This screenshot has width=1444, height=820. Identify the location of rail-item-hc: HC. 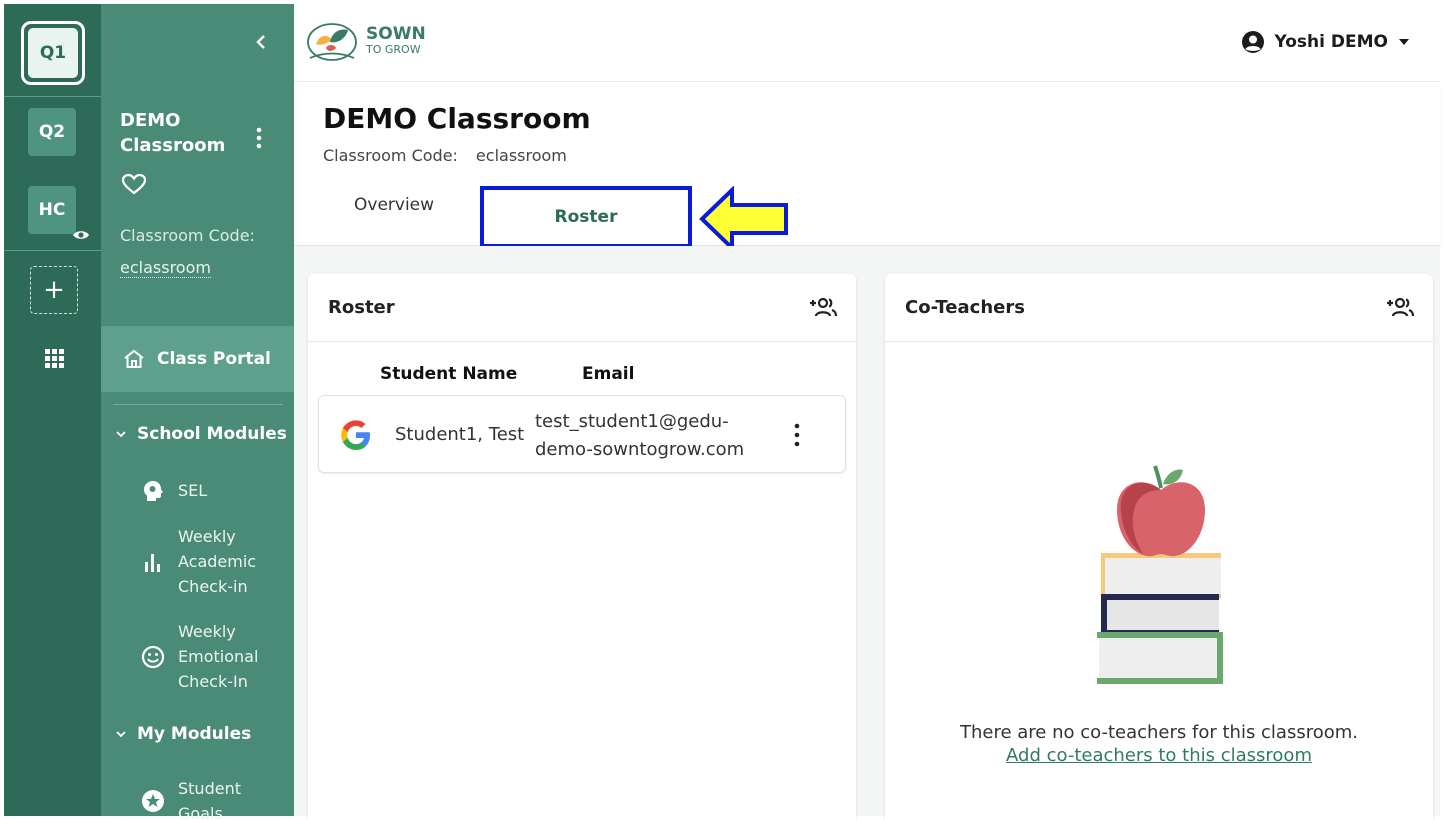
(58, 212).